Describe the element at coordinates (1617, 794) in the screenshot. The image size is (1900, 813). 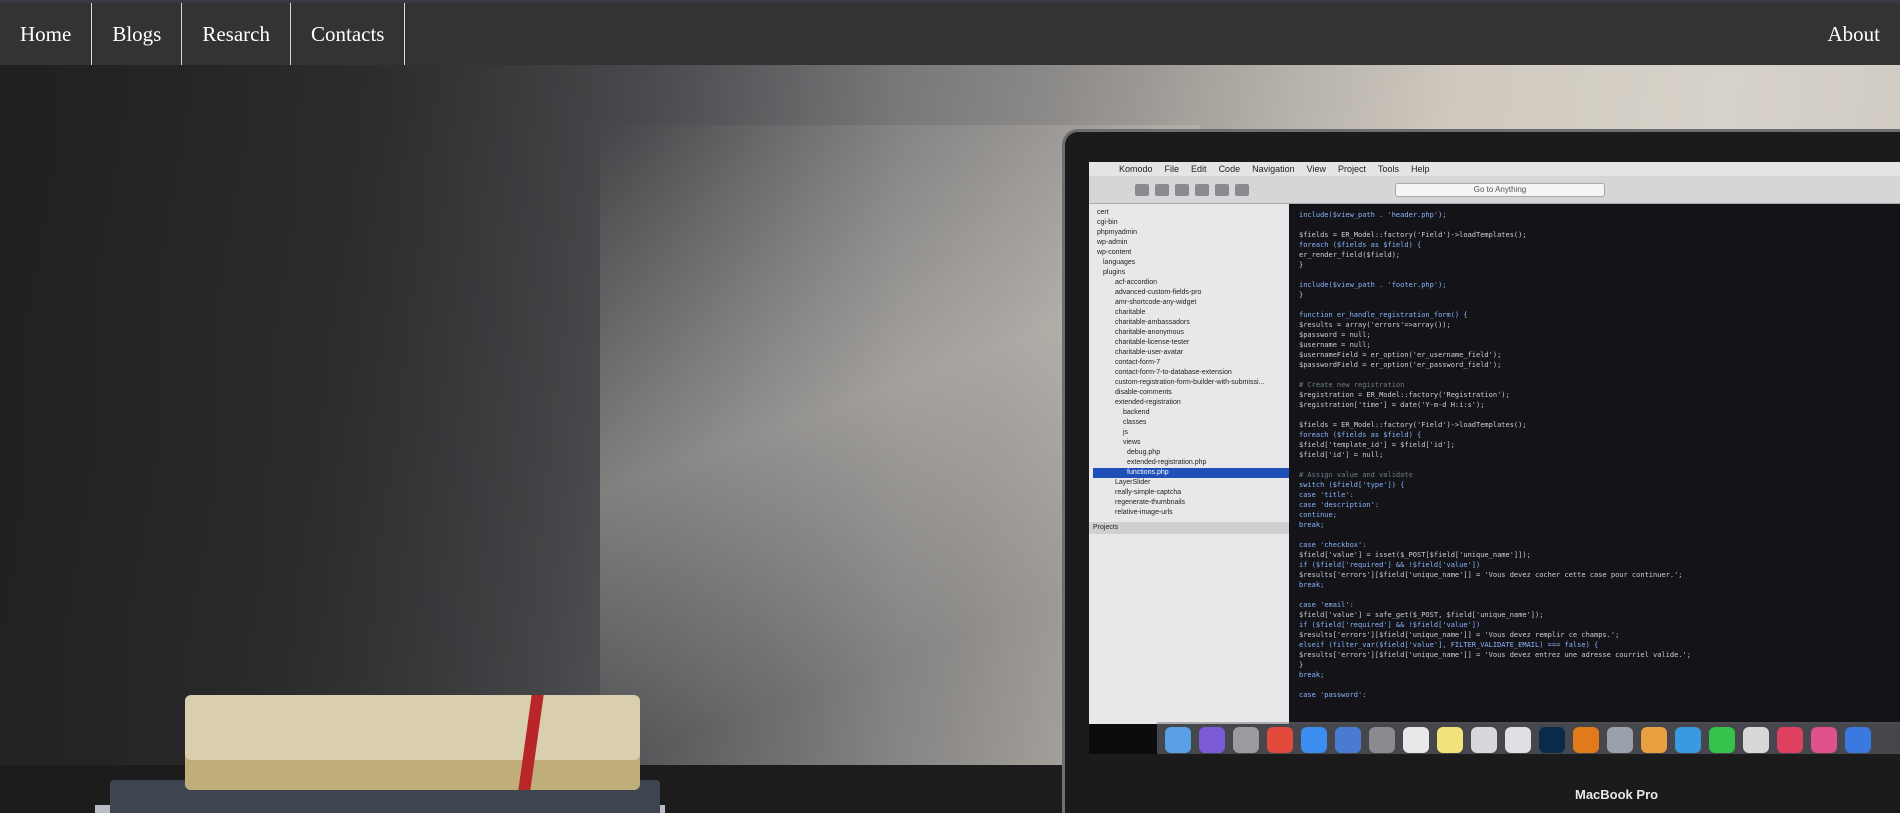
I see `macbook-label: MacBook Pro` at that location.